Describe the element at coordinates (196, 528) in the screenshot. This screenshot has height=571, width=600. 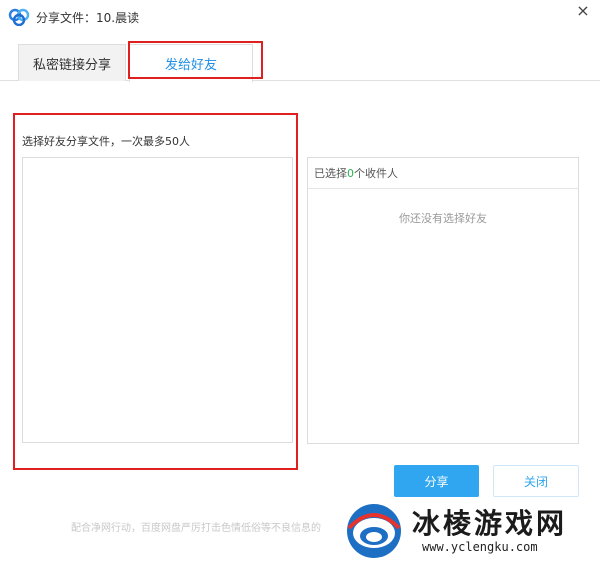
I see `footer-notice: 配合净网行动，百度网盘严厉打击色情低俗等不良信息的` at that location.